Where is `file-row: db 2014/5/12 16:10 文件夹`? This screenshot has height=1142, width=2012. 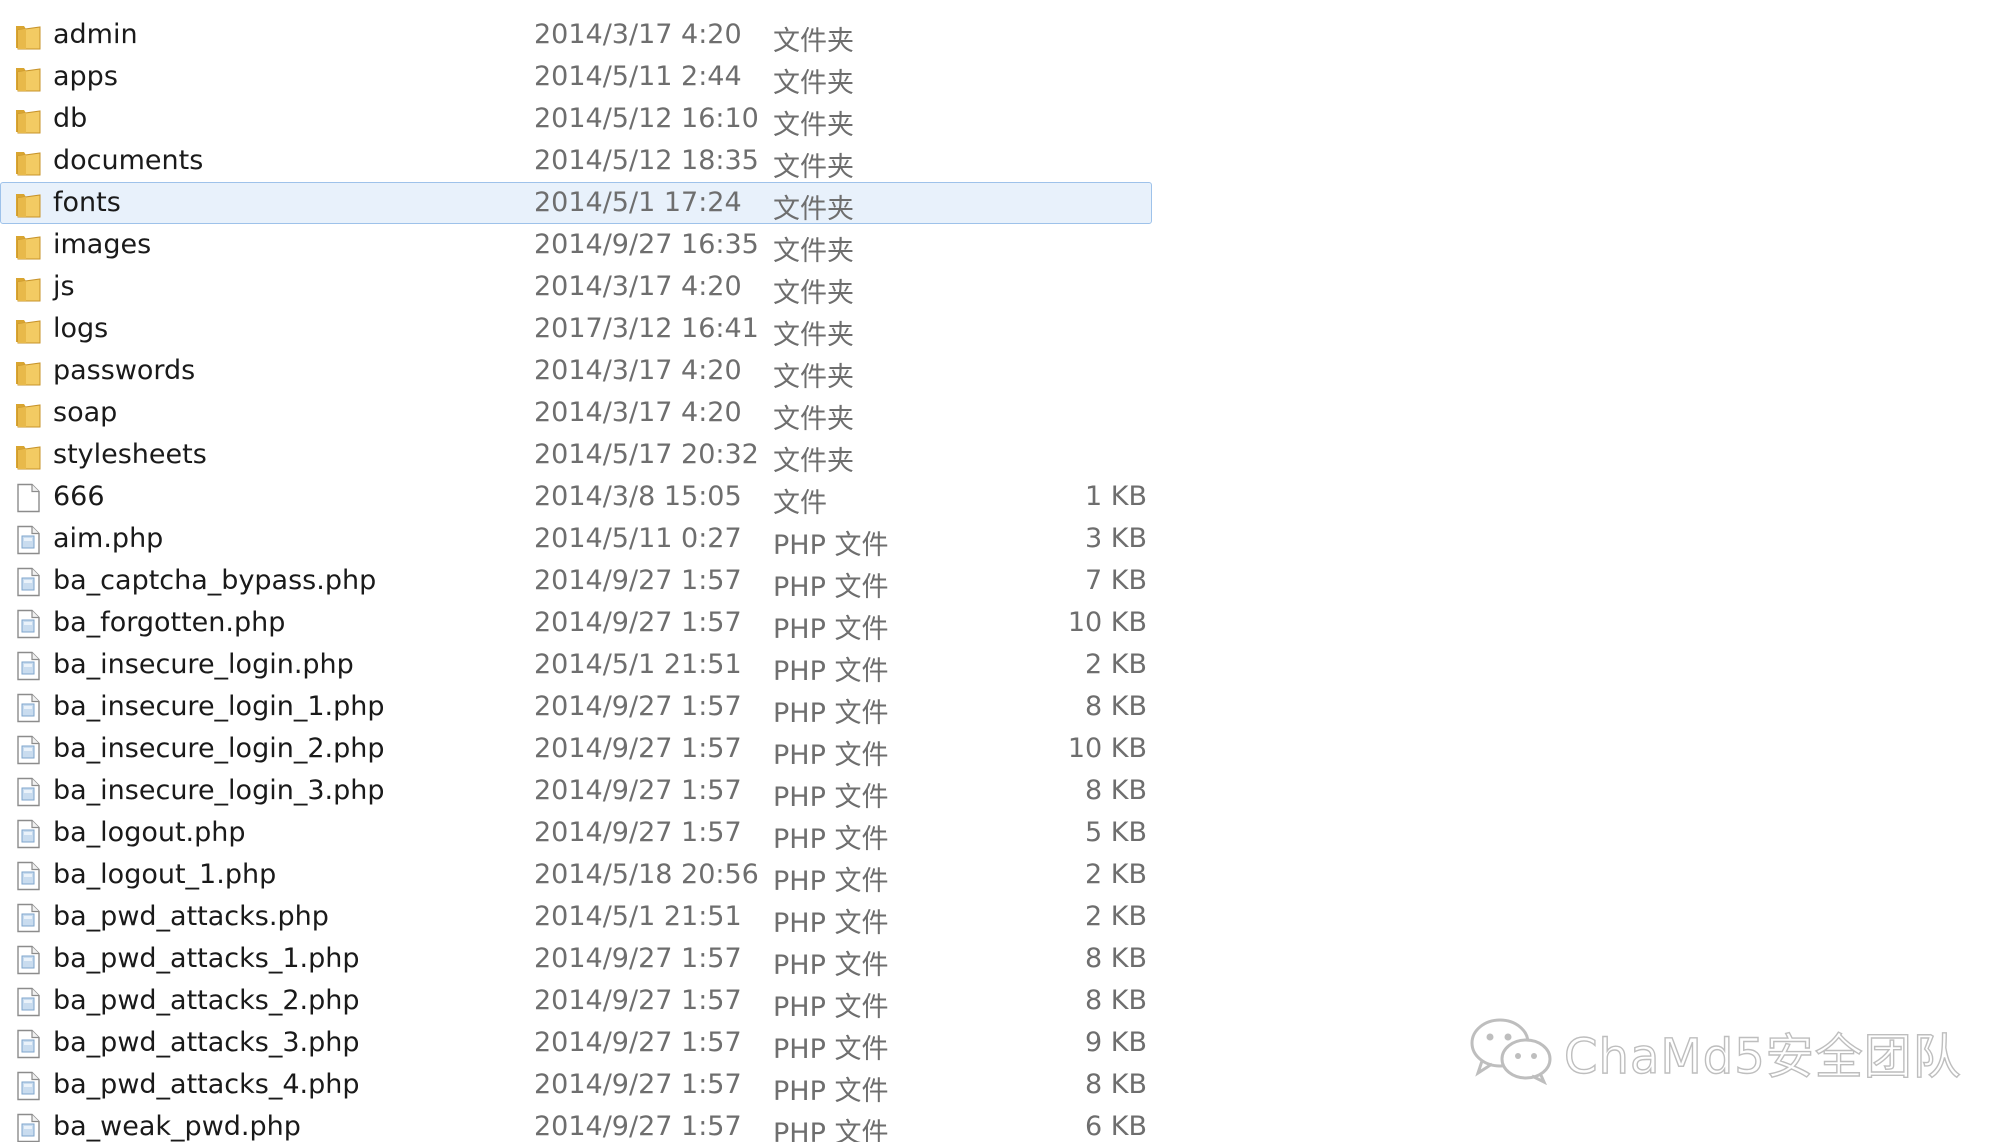
file-row: db 2014/5/12 16:10 文件夹 is located at coordinates (576, 119).